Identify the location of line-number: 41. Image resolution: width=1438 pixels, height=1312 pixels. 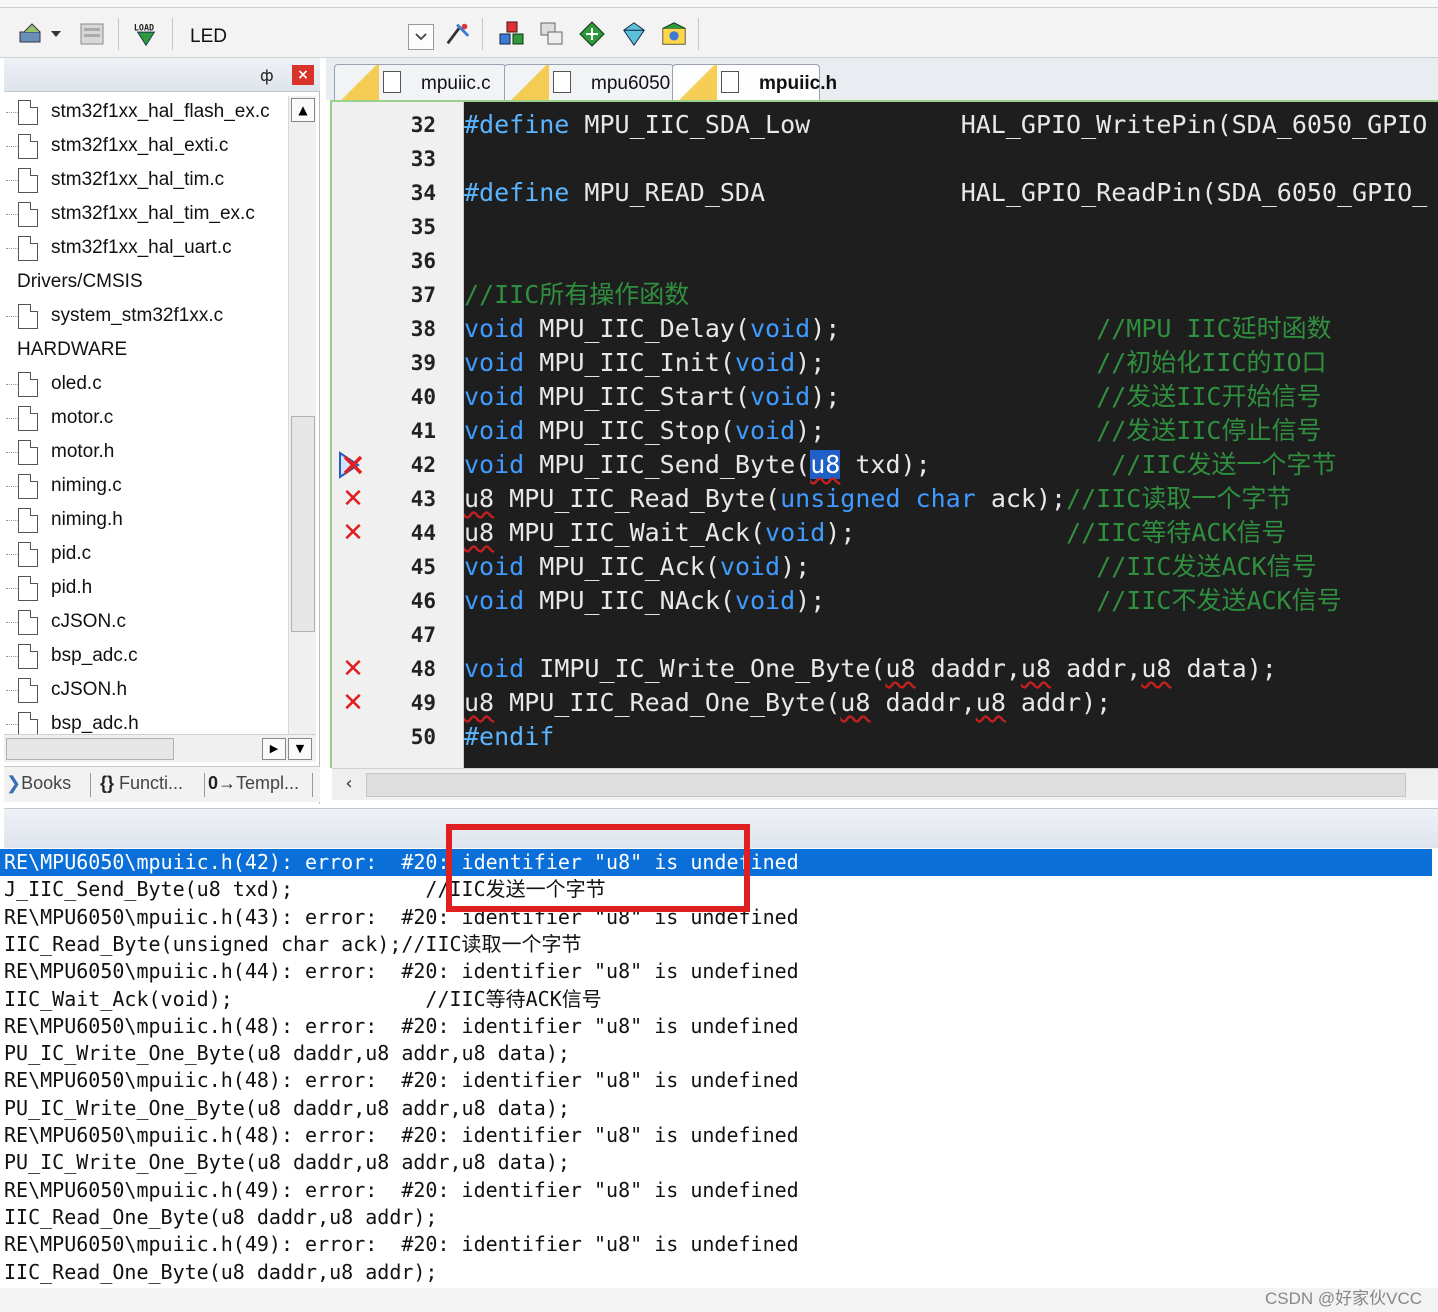
(423, 431).